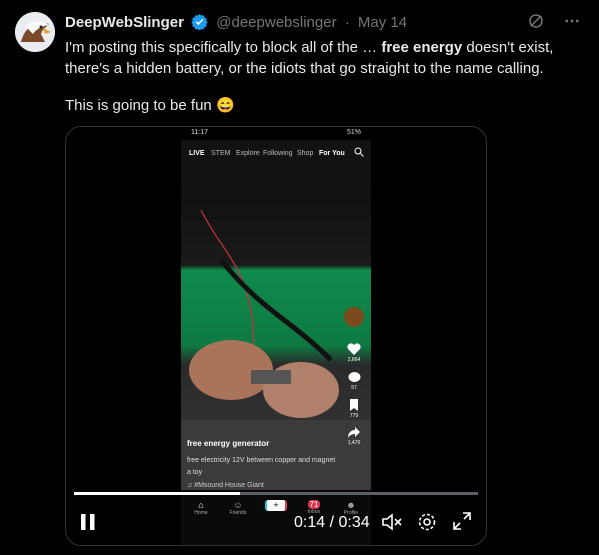  What do you see at coordinates (354, 350) in the screenshot?
I see `heart-icon` at bounding box center [354, 350].